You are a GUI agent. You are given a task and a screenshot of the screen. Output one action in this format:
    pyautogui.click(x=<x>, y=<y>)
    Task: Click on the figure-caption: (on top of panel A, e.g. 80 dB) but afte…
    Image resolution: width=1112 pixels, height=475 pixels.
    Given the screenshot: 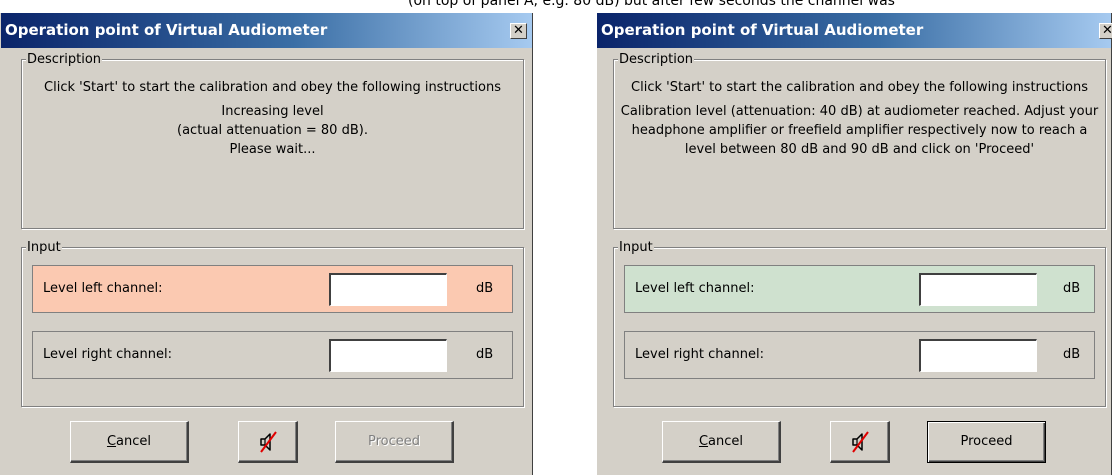 What is the action you would take?
    pyautogui.click(x=556, y=6)
    